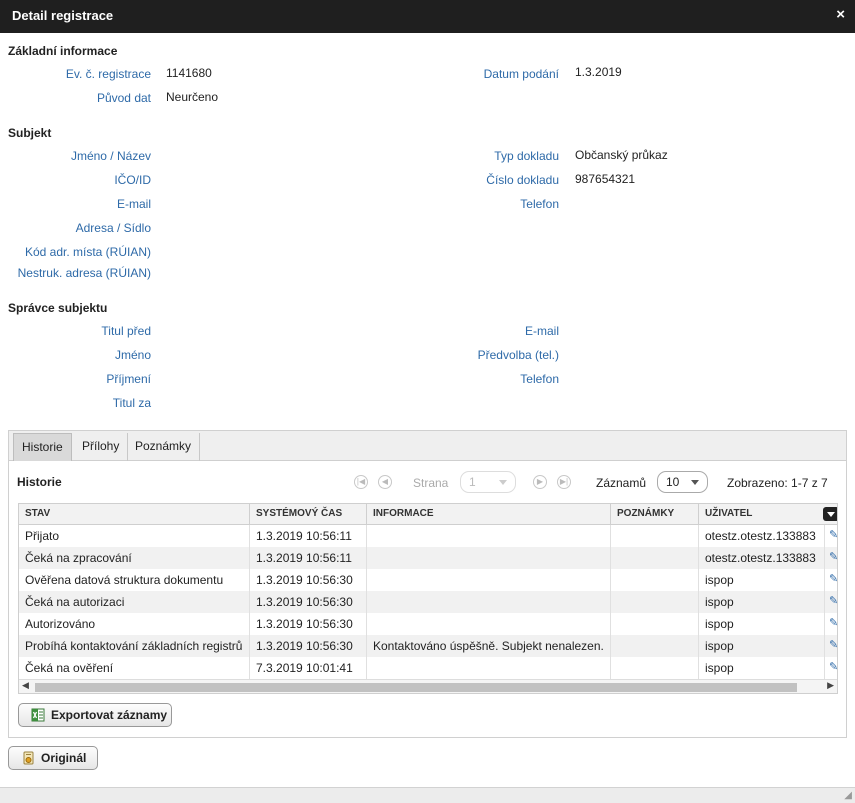  Describe the element at coordinates (134, 668) in the screenshot. I see `cell-stav: Čeká na ověření` at that location.